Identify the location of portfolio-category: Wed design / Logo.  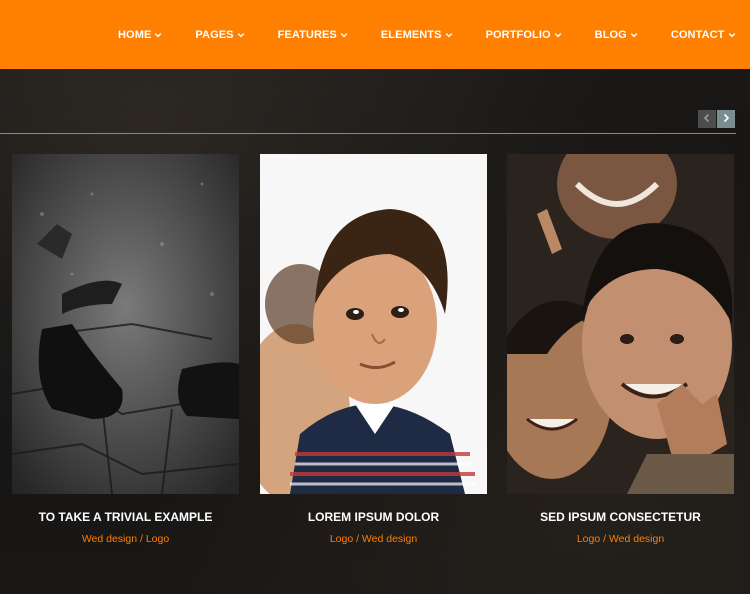
(125, 539).